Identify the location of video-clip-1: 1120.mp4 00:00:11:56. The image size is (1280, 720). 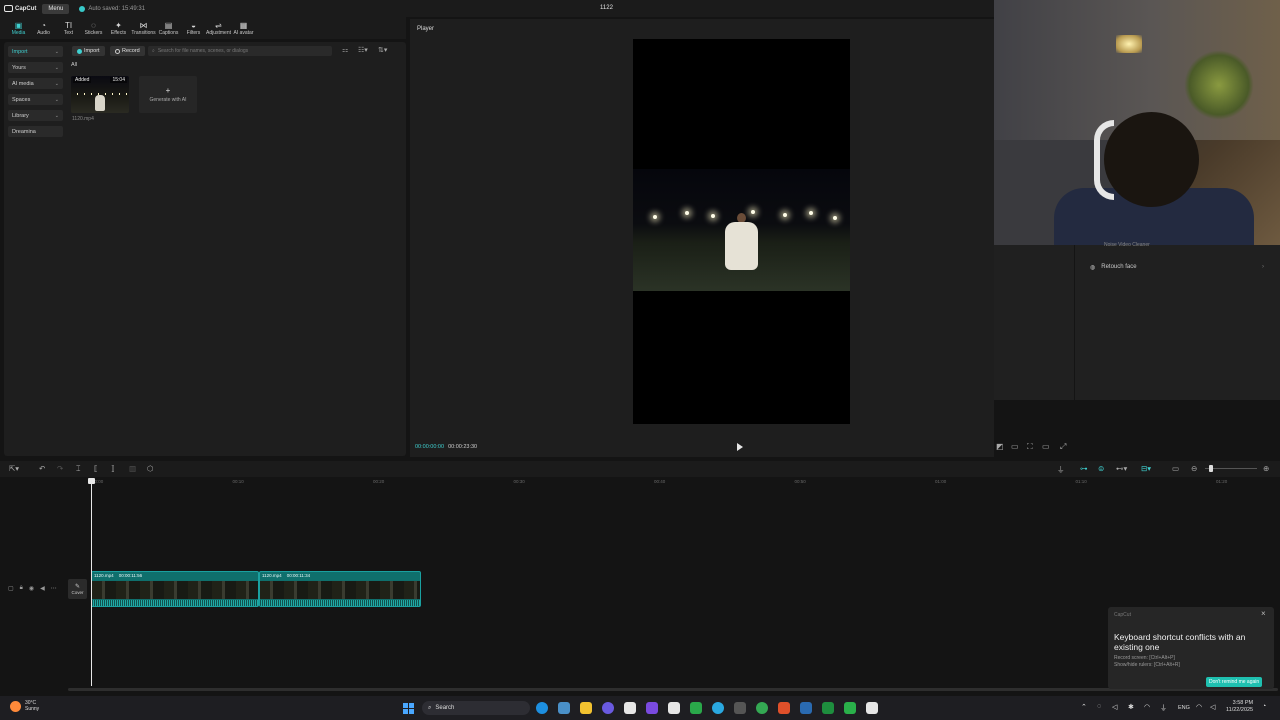
(175, 589).